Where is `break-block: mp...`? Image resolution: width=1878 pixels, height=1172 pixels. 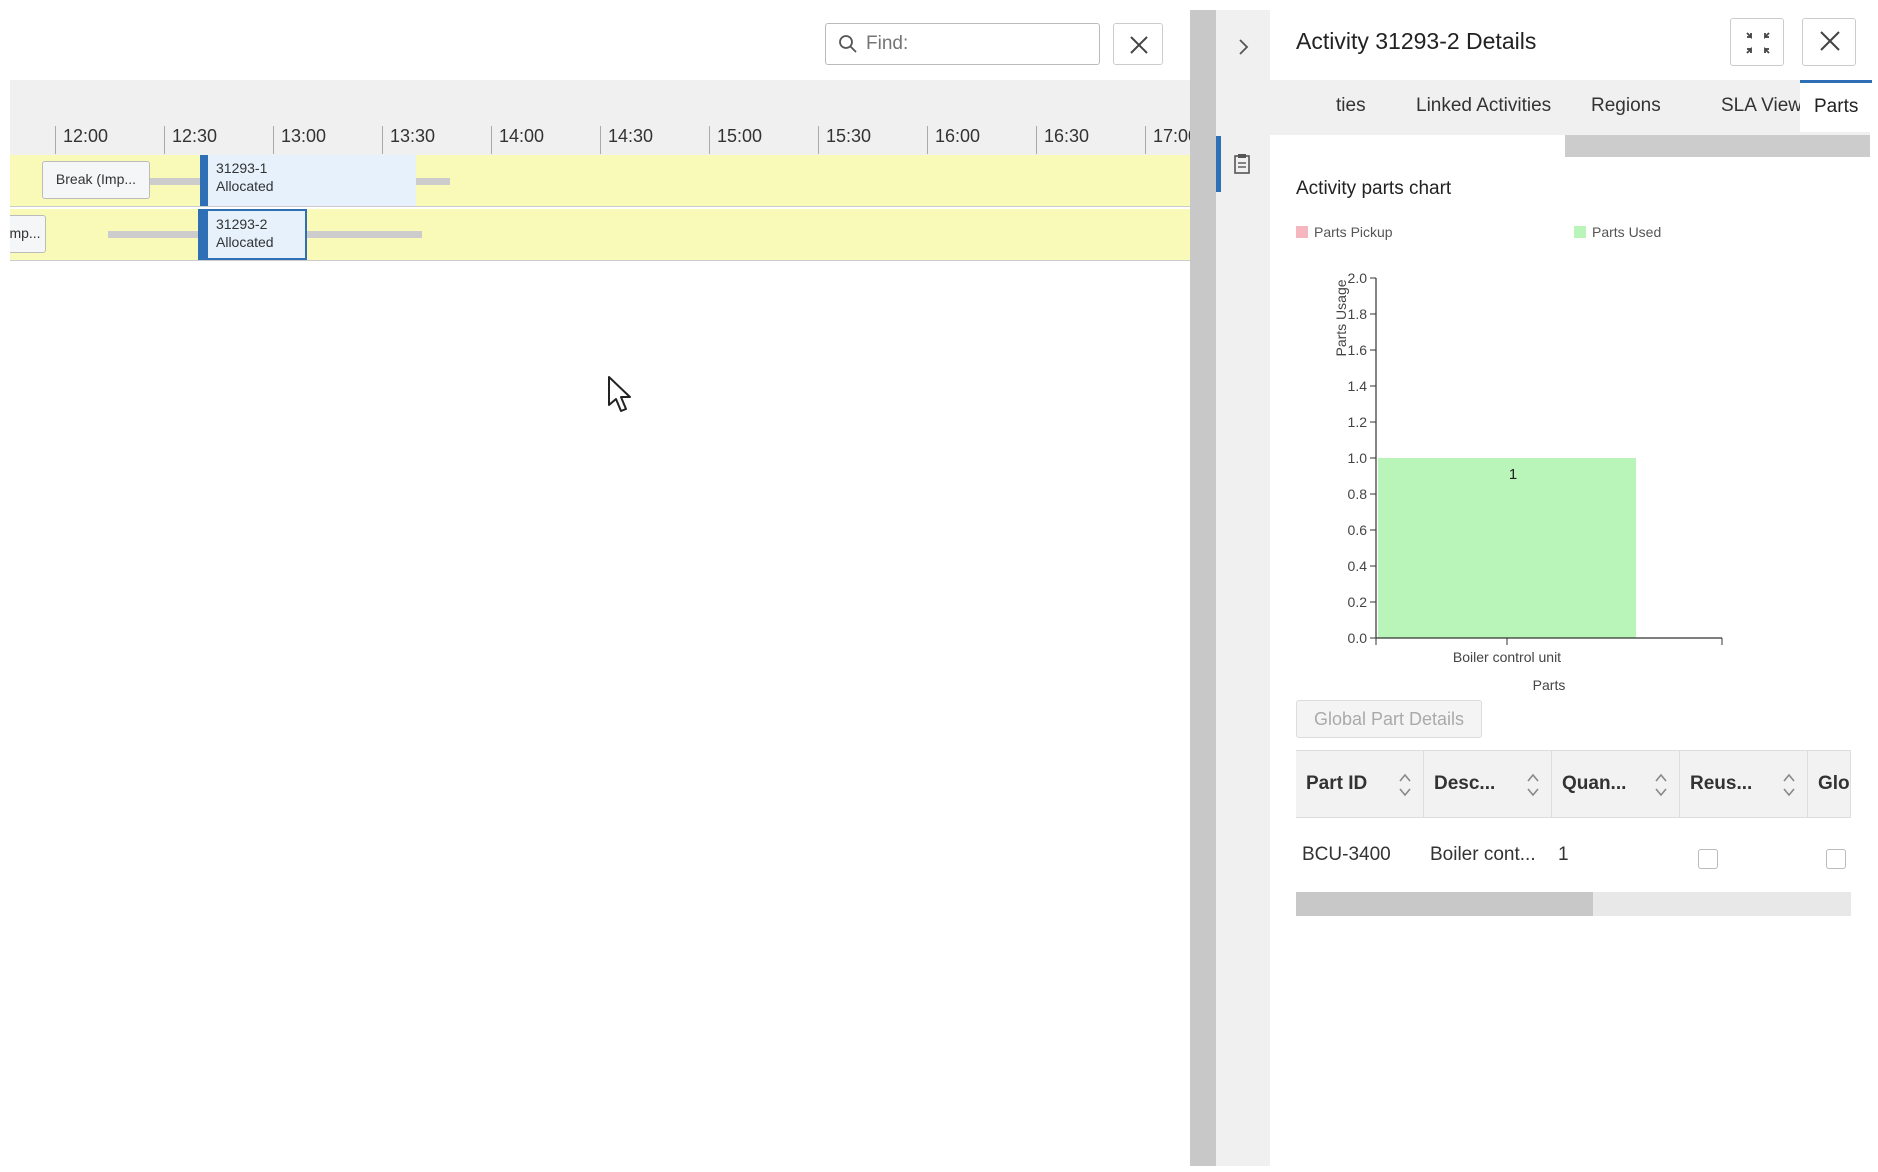 break-block: mp... is located at coordinates (28, 234).